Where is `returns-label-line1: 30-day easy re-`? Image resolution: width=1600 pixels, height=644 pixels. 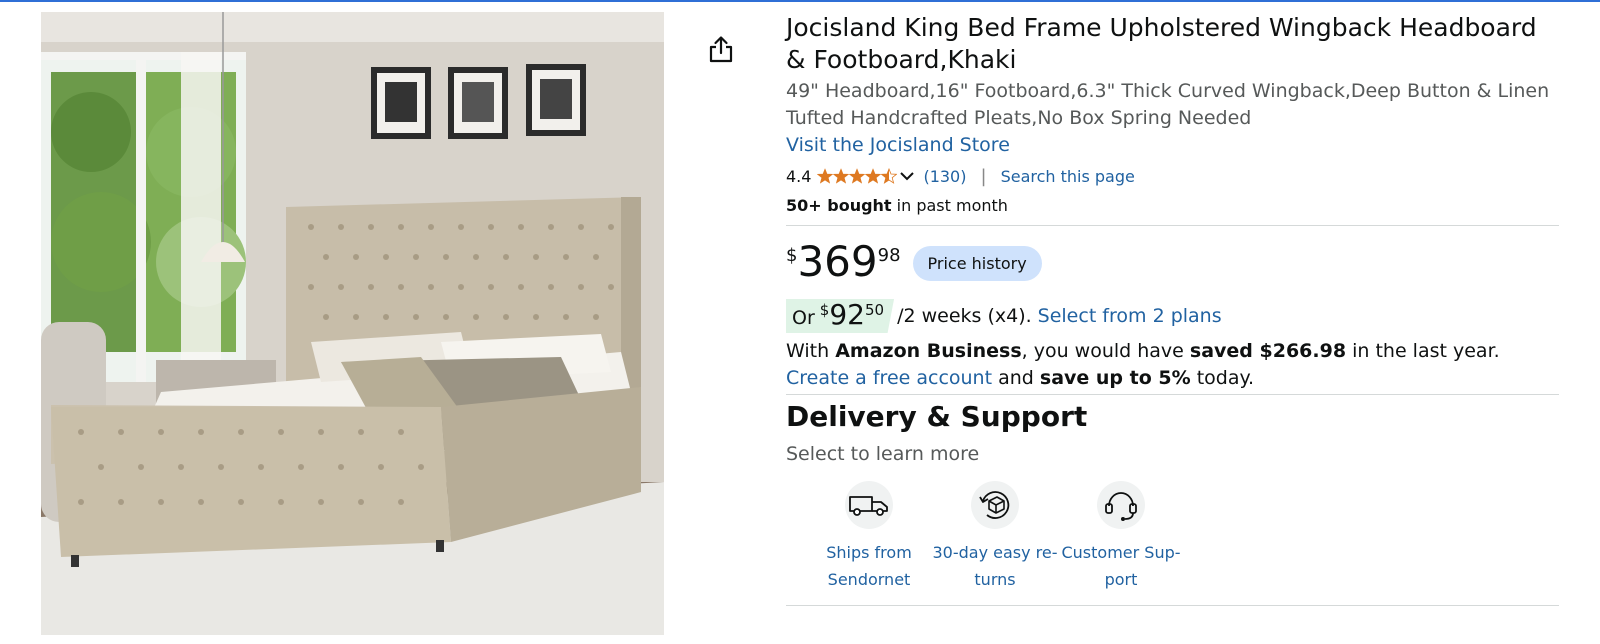
returns-label-line1: 30-day easy re- is located at coordinates (995, 552).